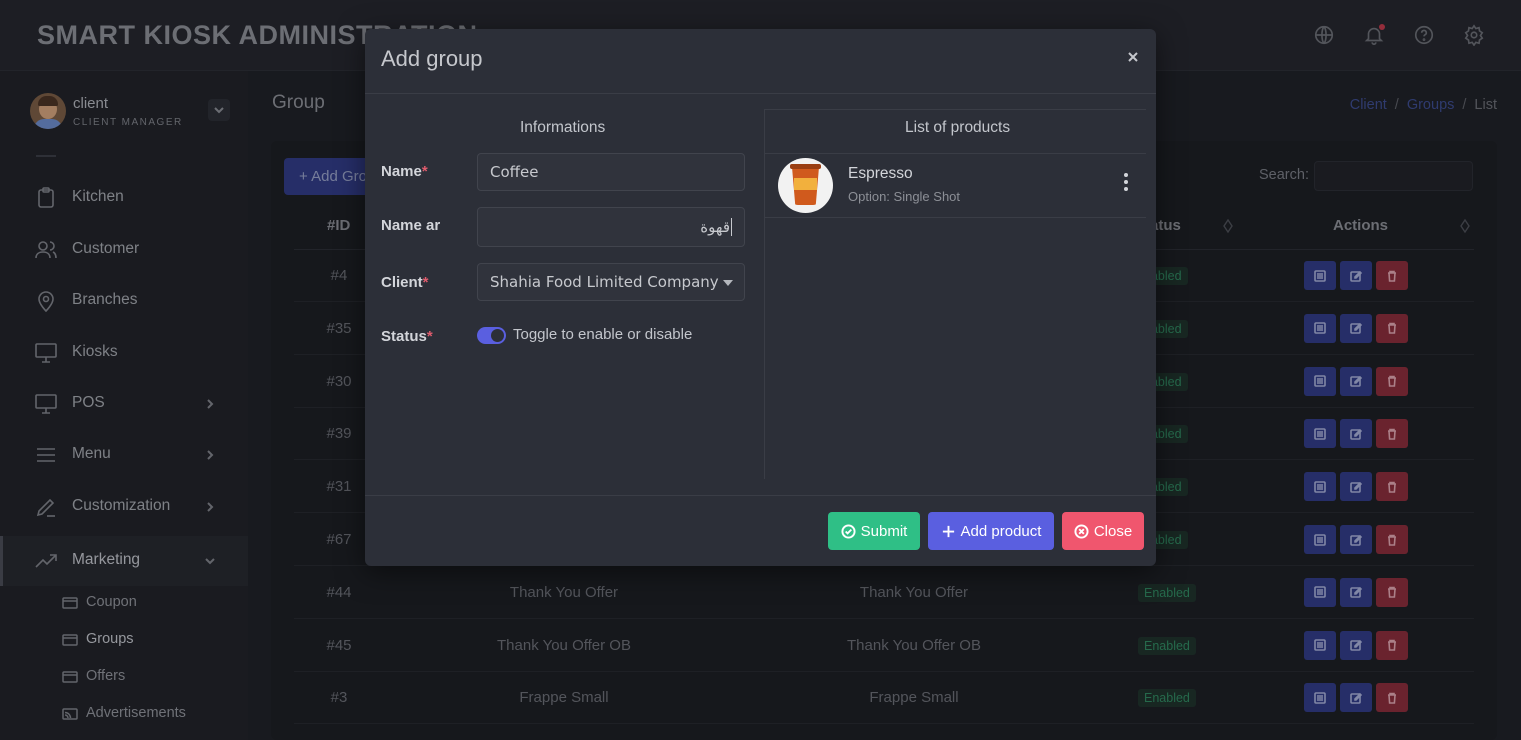  I want to click on client-label: Client*, so click(405, 282).